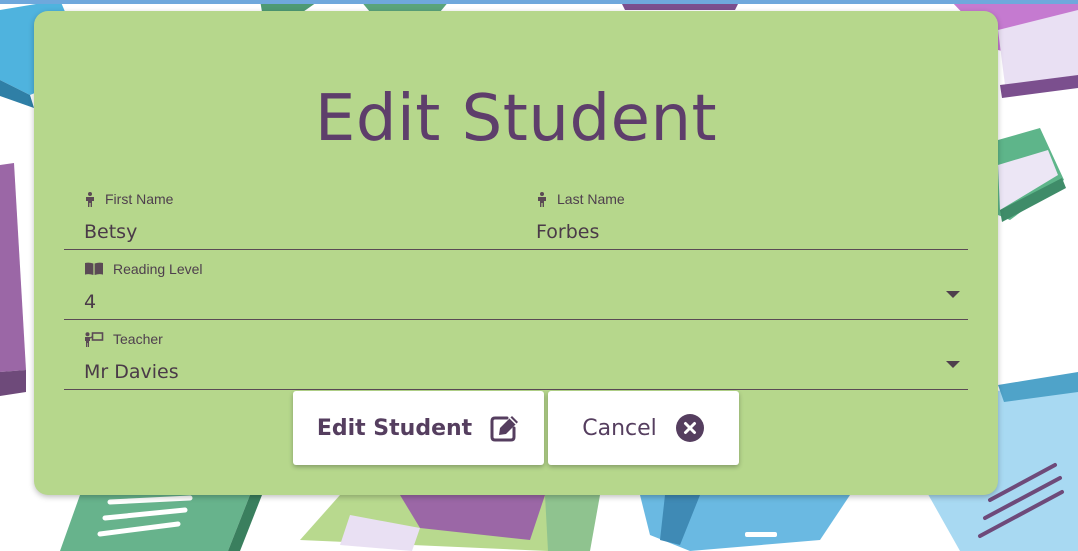  I want to click on last-name-field: Last Name Forbes, so click(742, 218).